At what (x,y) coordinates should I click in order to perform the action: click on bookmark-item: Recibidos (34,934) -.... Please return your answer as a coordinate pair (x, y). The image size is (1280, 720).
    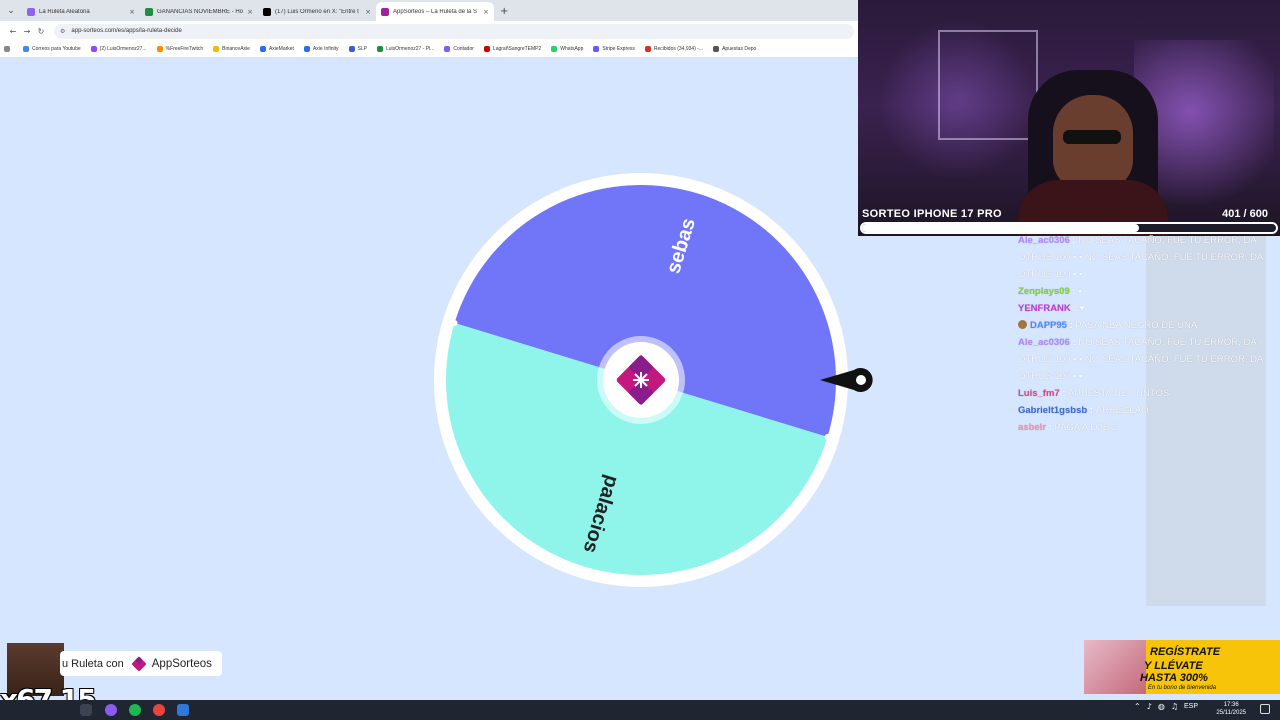
    Looking at the image, I should click on (673, 49).